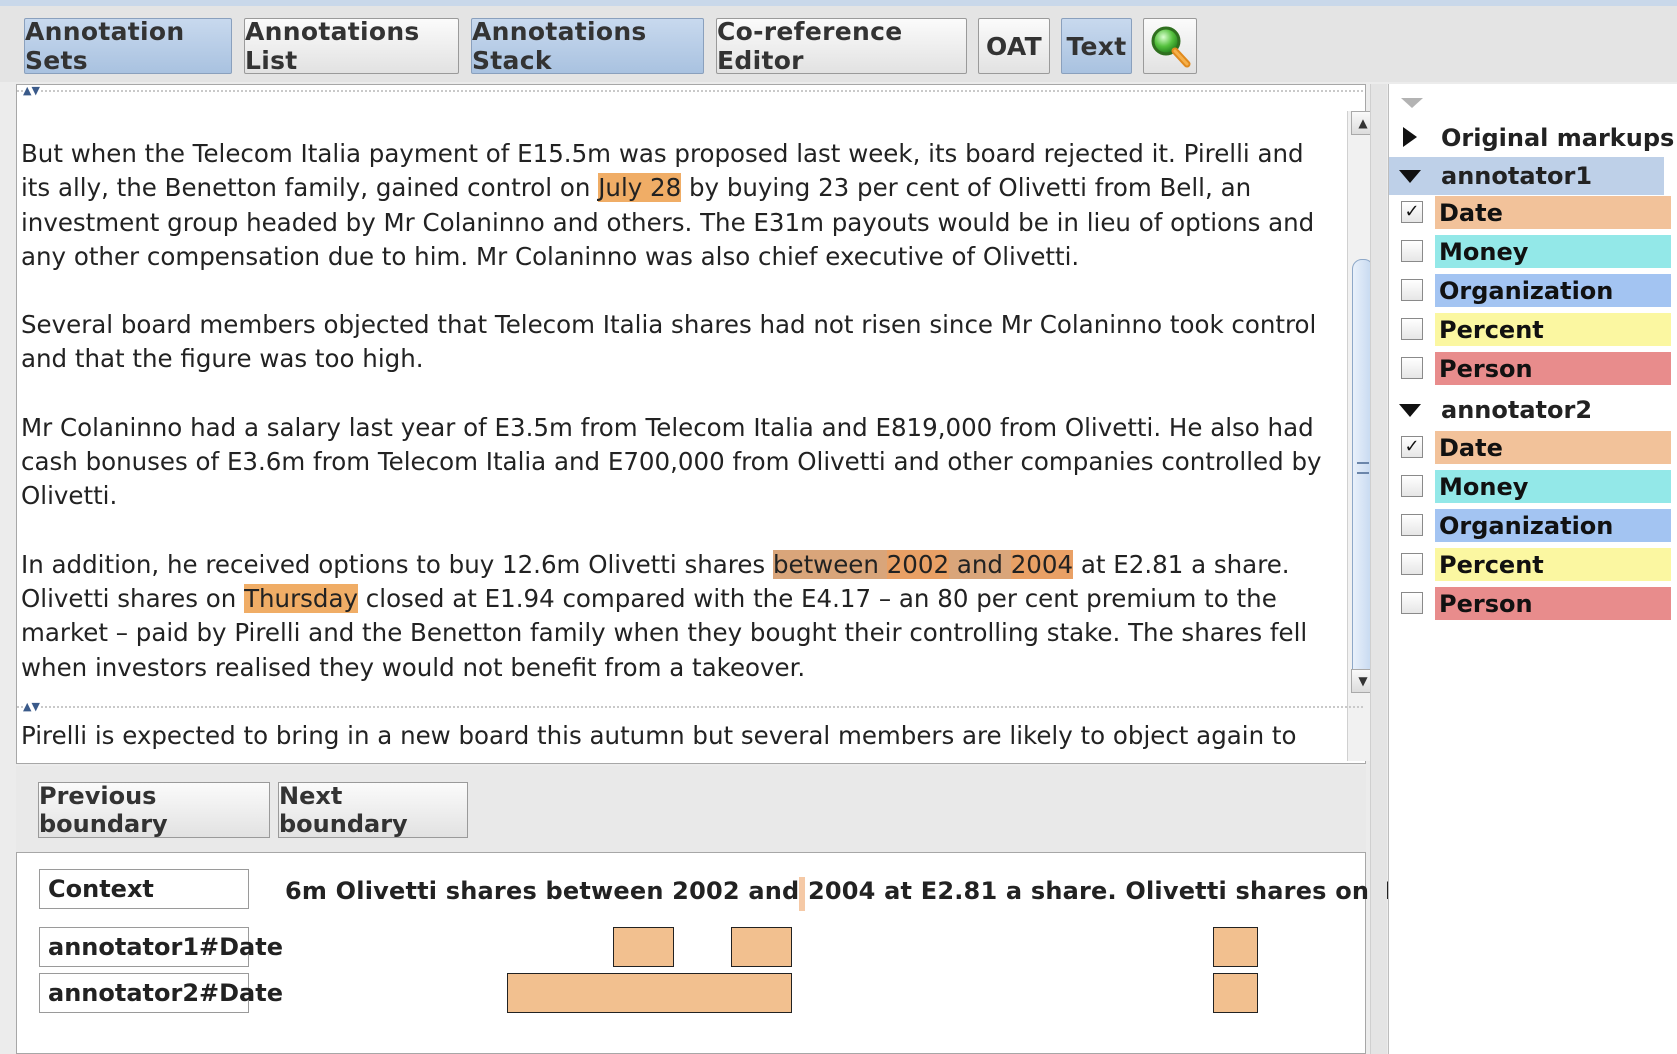 The image size is (1677, 1054). Describe the element at coordinates (691, 91) in the screenshot. I see `split-divider-top` at that location.